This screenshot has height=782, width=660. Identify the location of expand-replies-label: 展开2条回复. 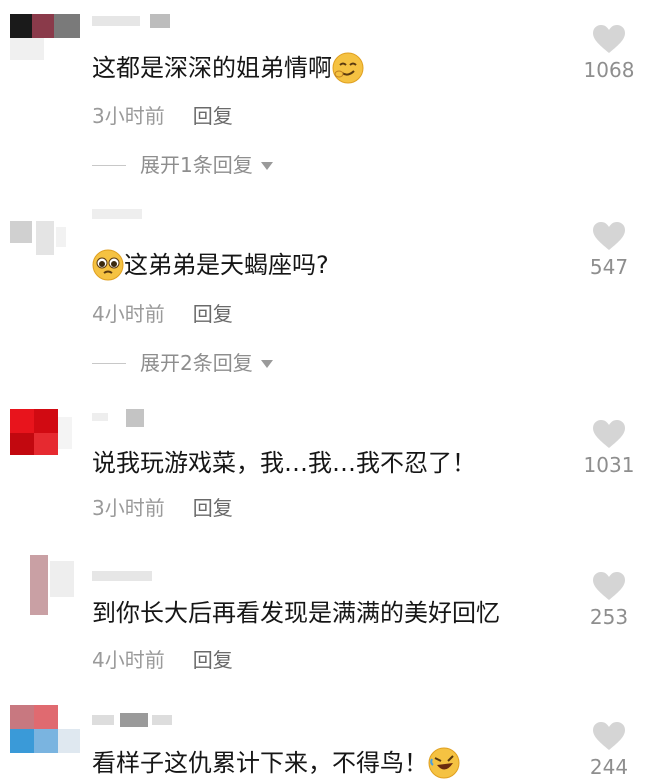
(196, 363).